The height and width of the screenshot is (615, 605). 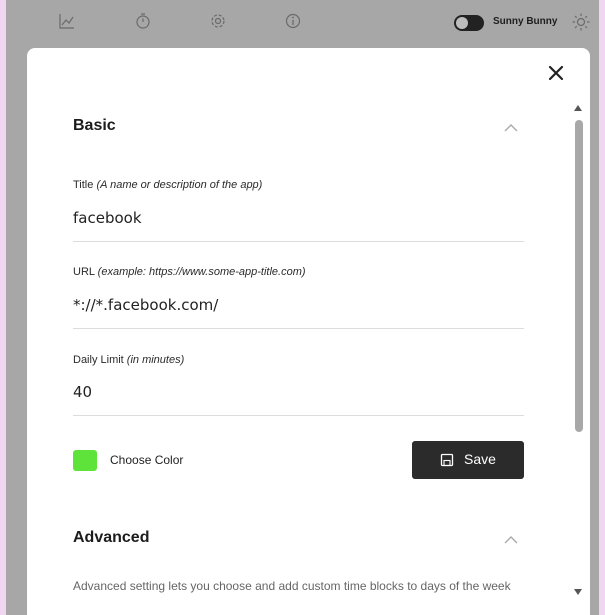 I want to click on toggle-knob, so click(x=462, y=23).